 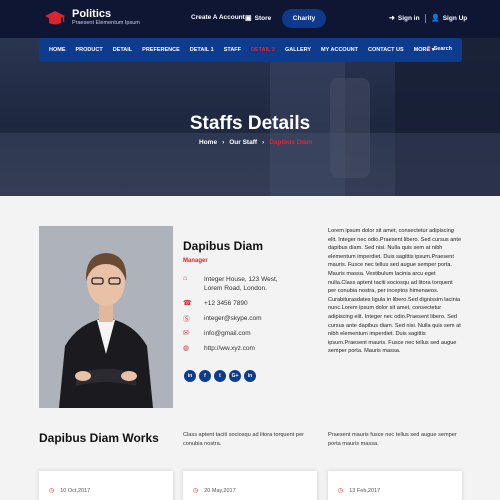 What do you see at coordinates (304, 18) in the screenshot?
I see `charity-button: Charity` at bounding box center [304, 18].